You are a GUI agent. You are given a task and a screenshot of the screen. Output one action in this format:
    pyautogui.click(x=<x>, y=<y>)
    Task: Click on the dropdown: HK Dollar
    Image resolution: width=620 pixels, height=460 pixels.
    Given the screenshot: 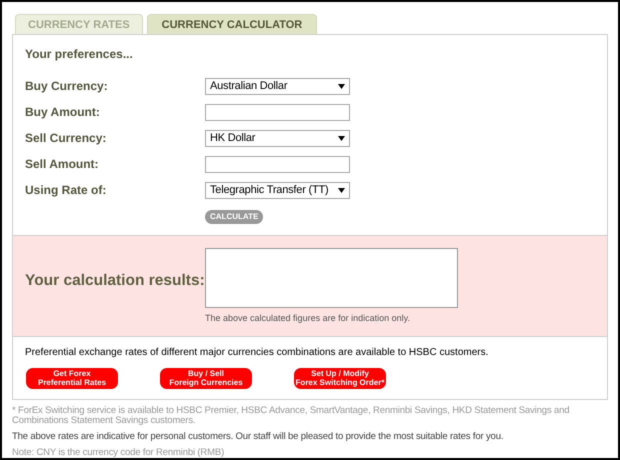 What is the action you would take?
    pyautogui.click(x=277, y=138)
    